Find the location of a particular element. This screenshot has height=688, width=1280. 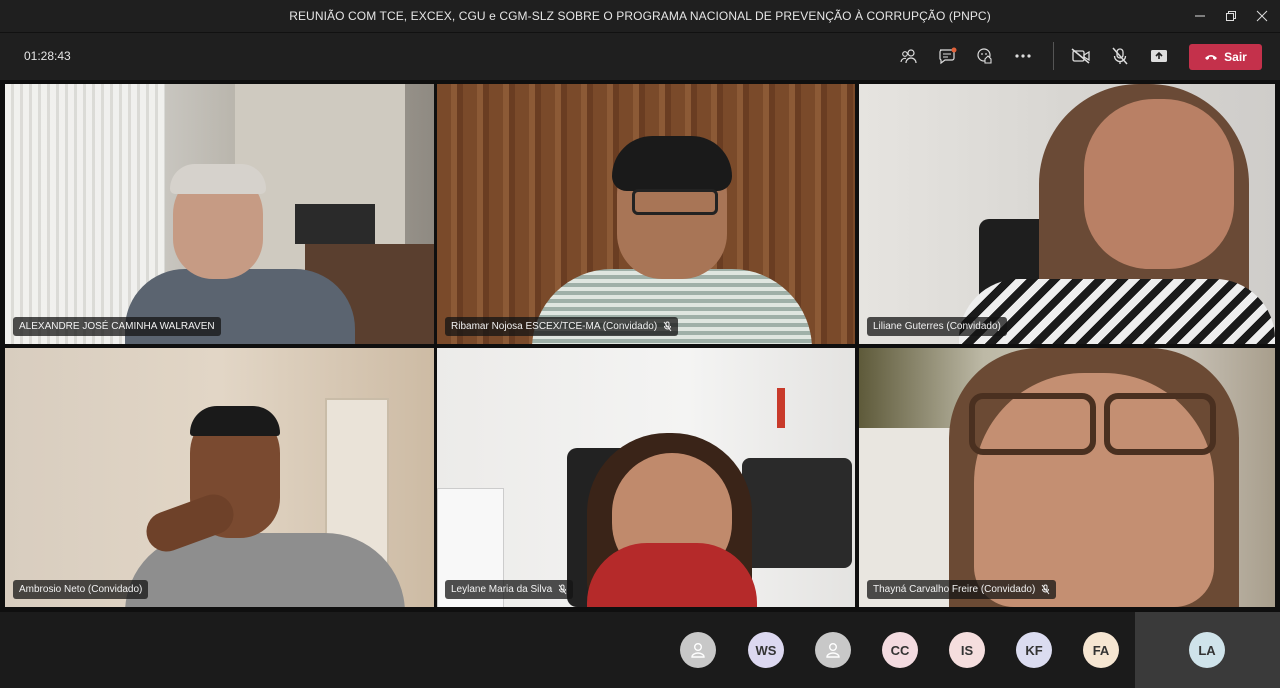

participant-avatar: FA is located at coordinates (1101, 650).